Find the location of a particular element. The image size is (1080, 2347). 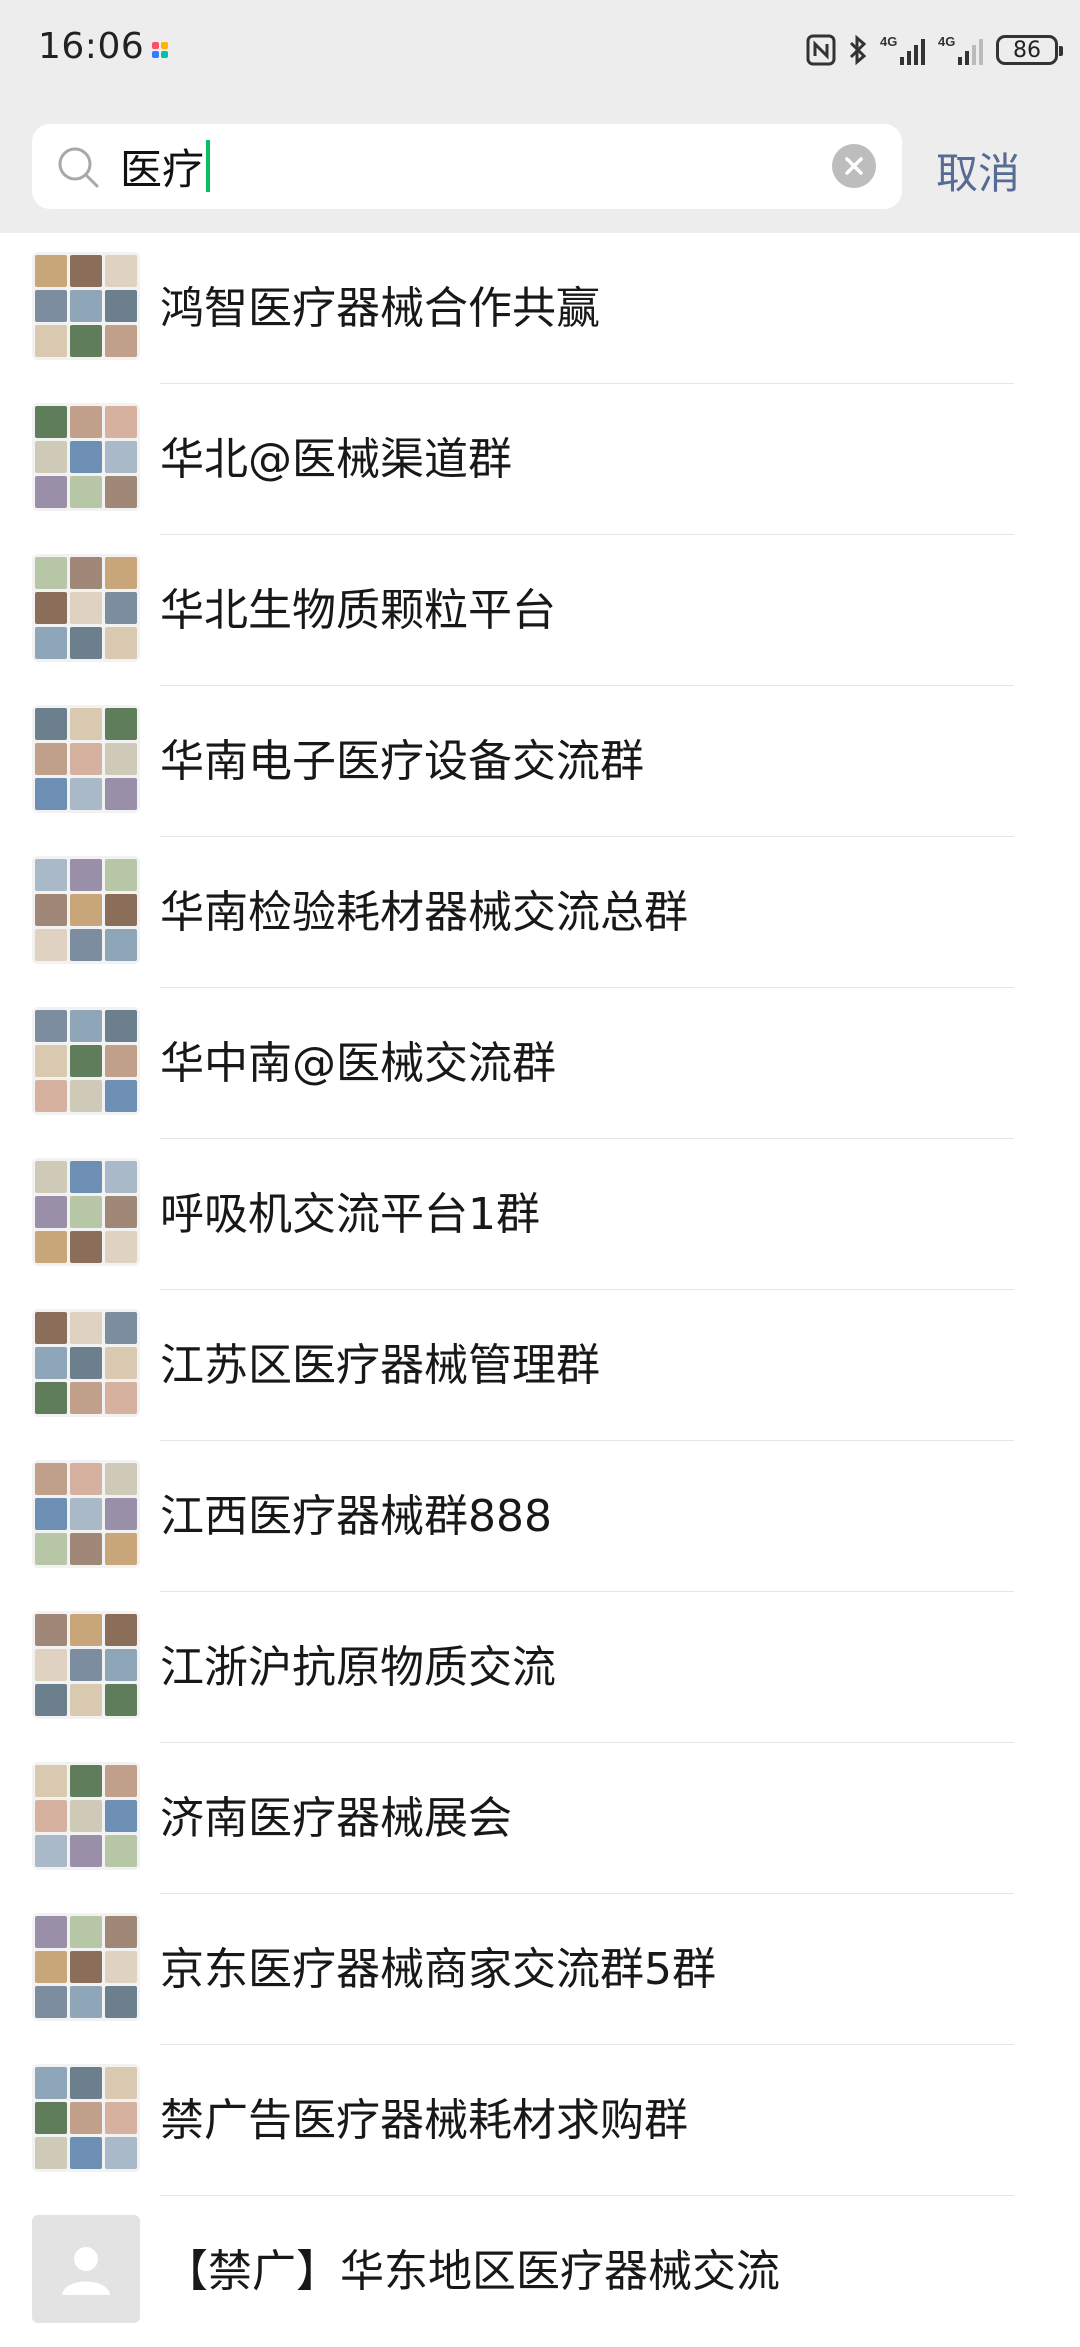

result-name: 鸿智医疗器械合作共赢 is located at coordinates (380, 308).